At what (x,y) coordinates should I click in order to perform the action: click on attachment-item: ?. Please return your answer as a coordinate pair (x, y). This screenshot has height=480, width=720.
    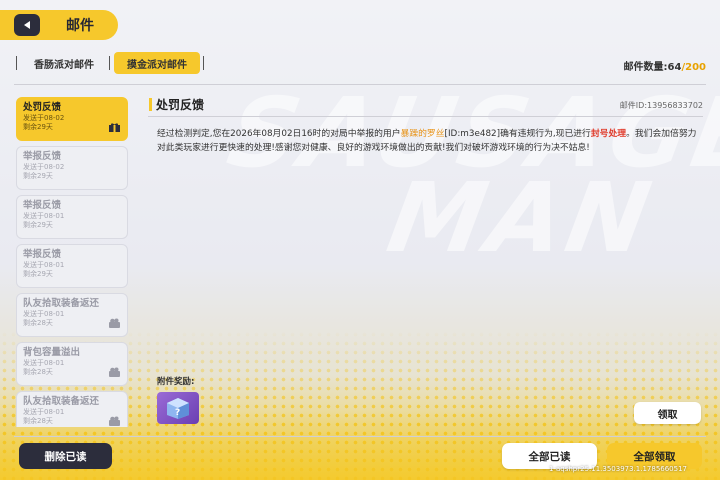
    Looking at the image, I should click on (178, 408).